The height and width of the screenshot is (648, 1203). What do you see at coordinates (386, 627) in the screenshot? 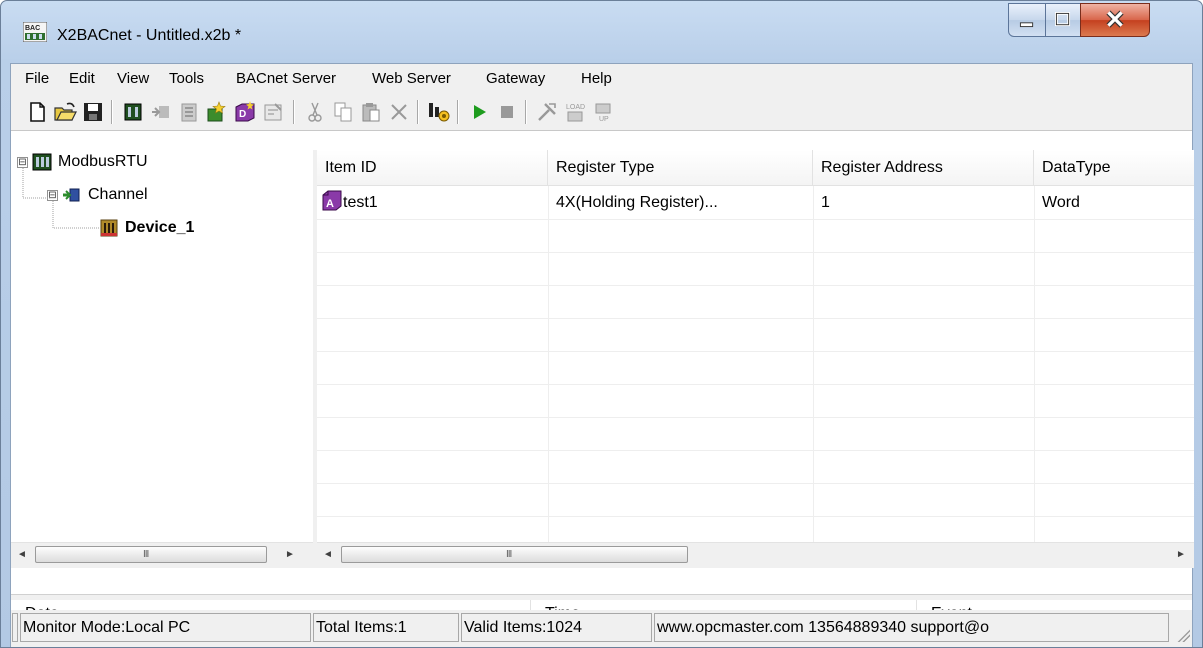
I see `status-total-items: Total Items:1` at bounding box center [386, 627].